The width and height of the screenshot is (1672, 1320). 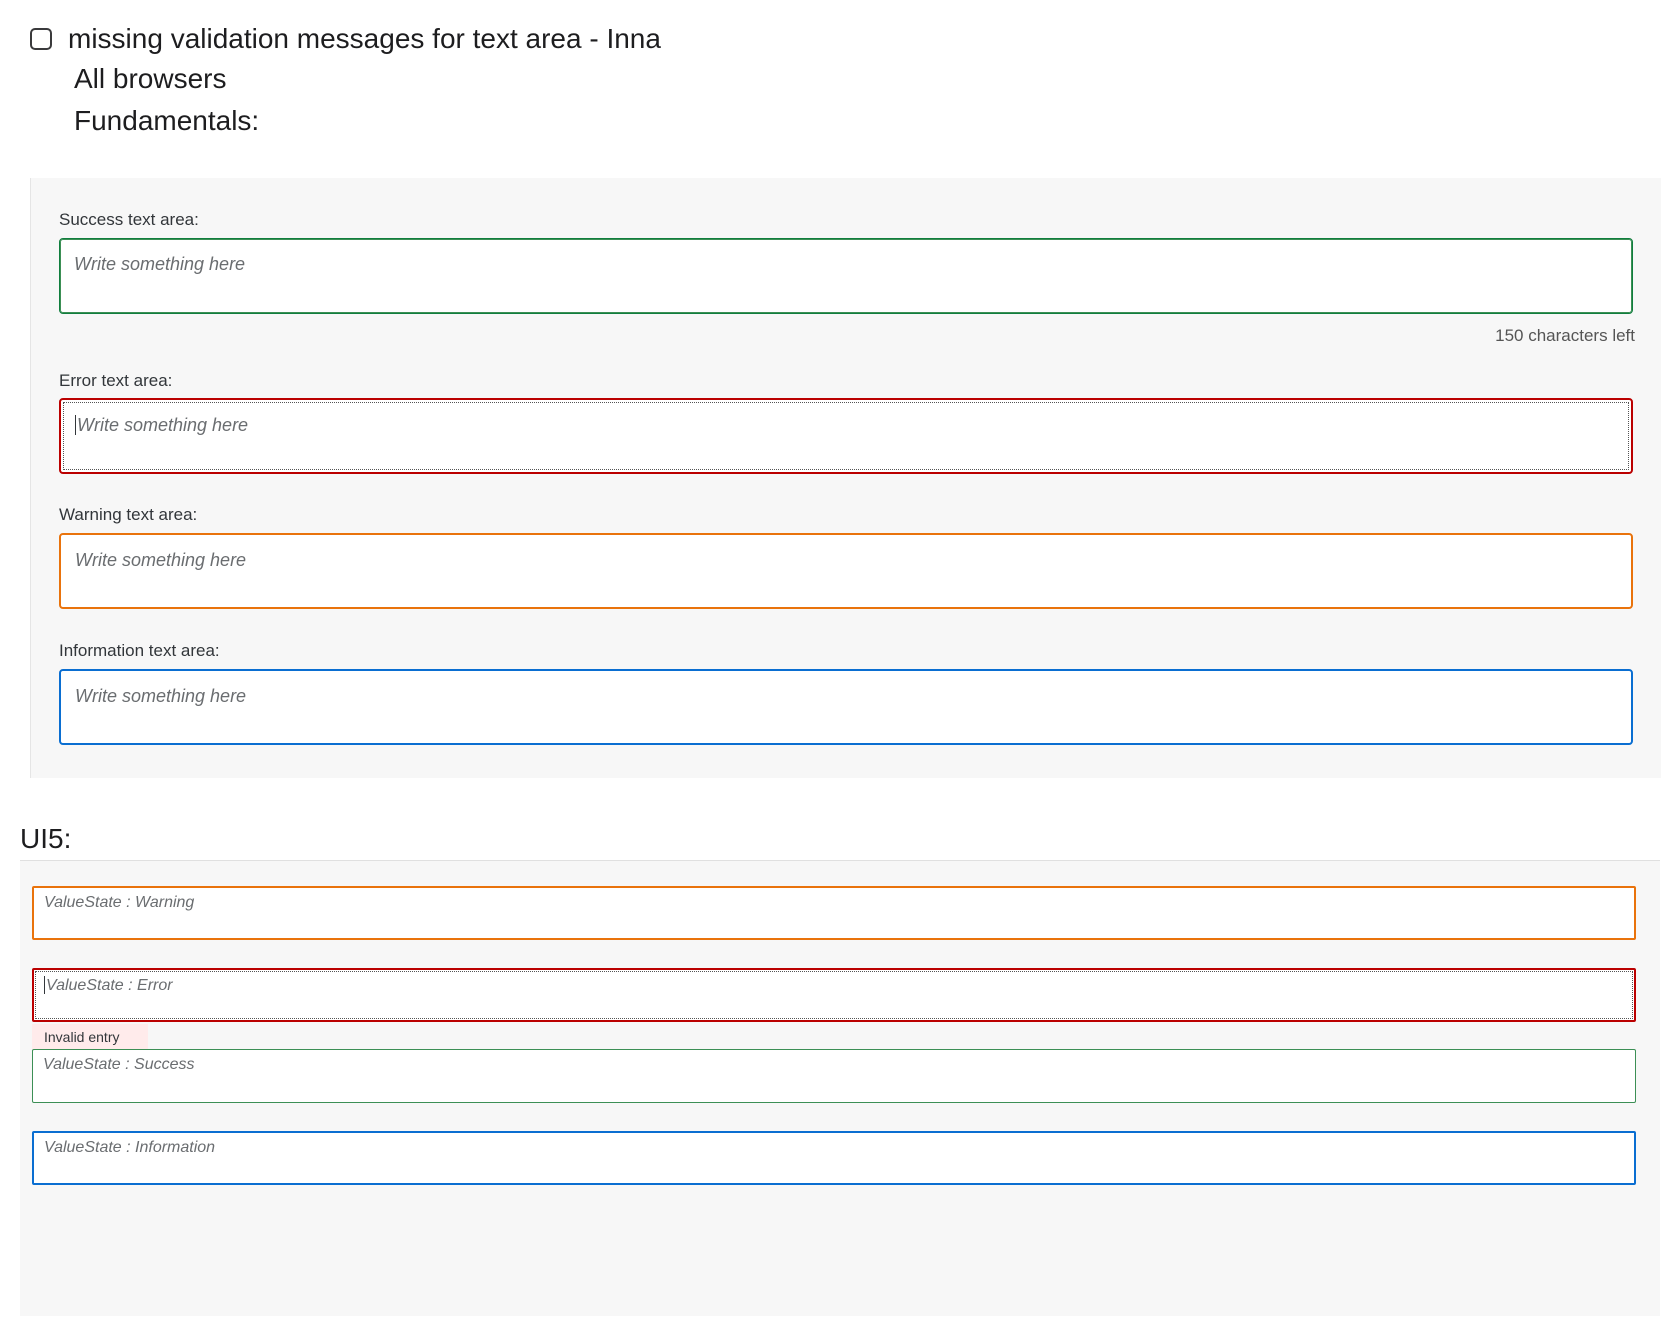 What do you see at coordinates (90, 1037) in the screenshot?
I see `error-message-popover: Invalid entry` at bounding box center [90, 1037].